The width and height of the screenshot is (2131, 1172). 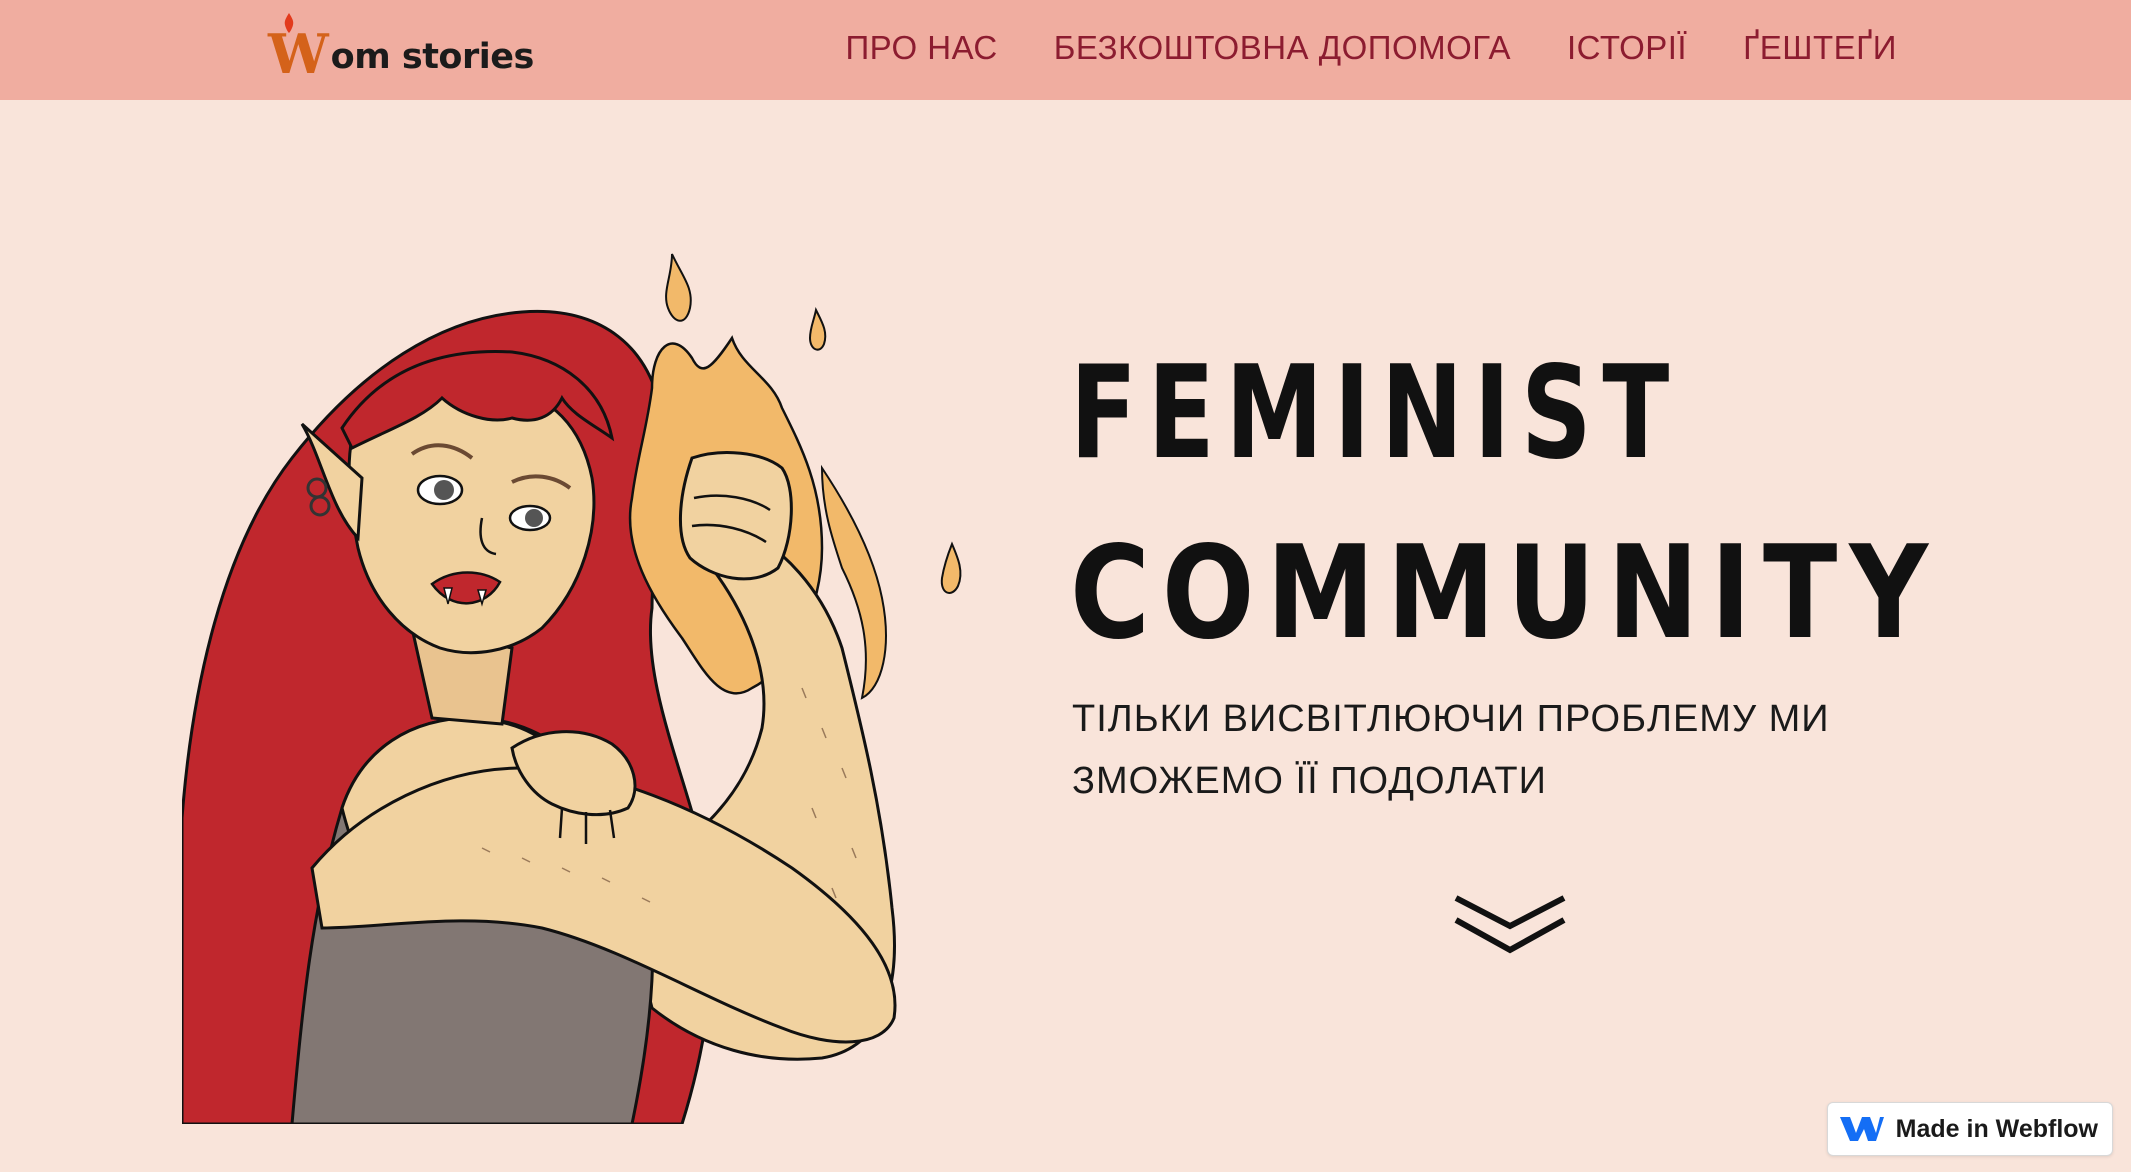 I want to click on subtitle-line-1: ТІЛЬКИ ВИСВІТЛЮЮЧИ ПРОБЛЕМУ МИ, so click(x=1451, y=719).